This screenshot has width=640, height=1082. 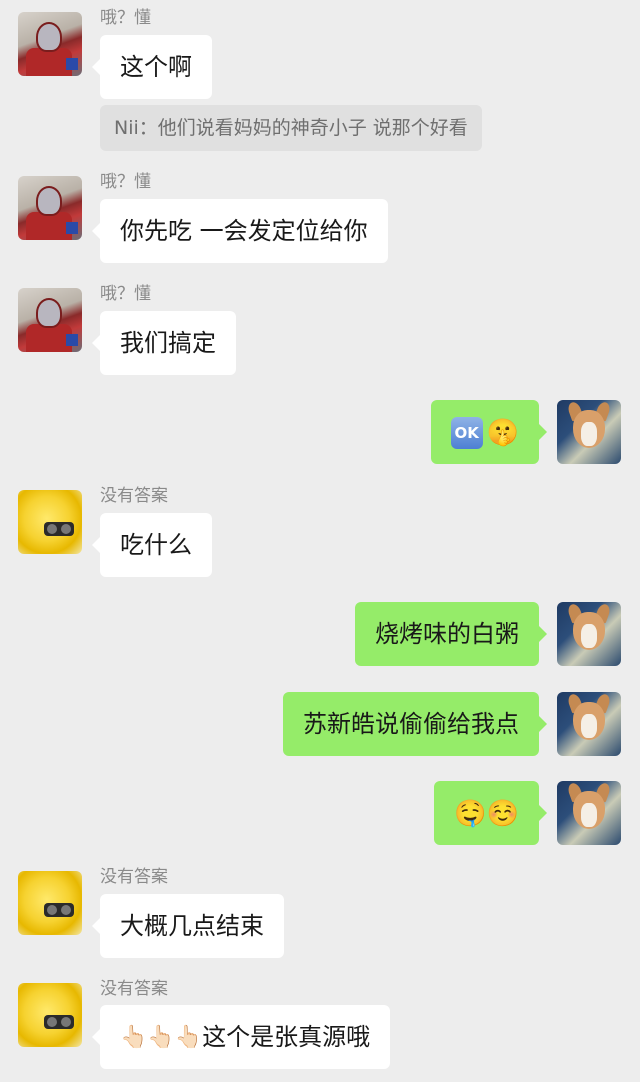 What do you see at coordinates (188, 926) in the screenshot?
I see `message-bubble: 大概几点结束` at bounding box center [188, 926].